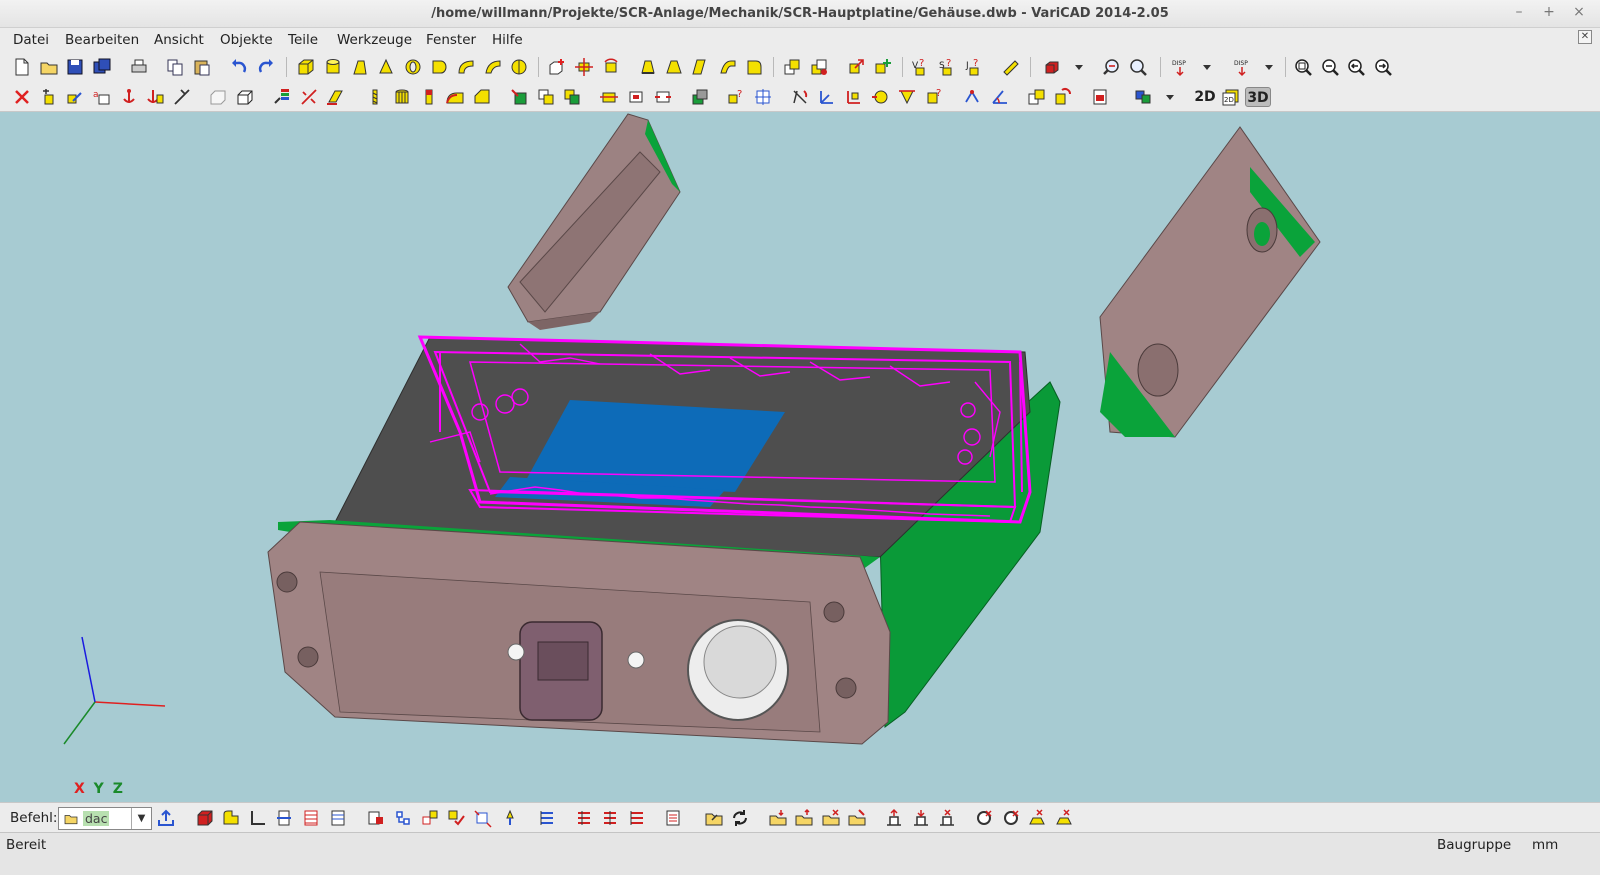  Describe the element at coordinates (205, 818) in the screenshot. I see `box-cmd-icon` at that location.